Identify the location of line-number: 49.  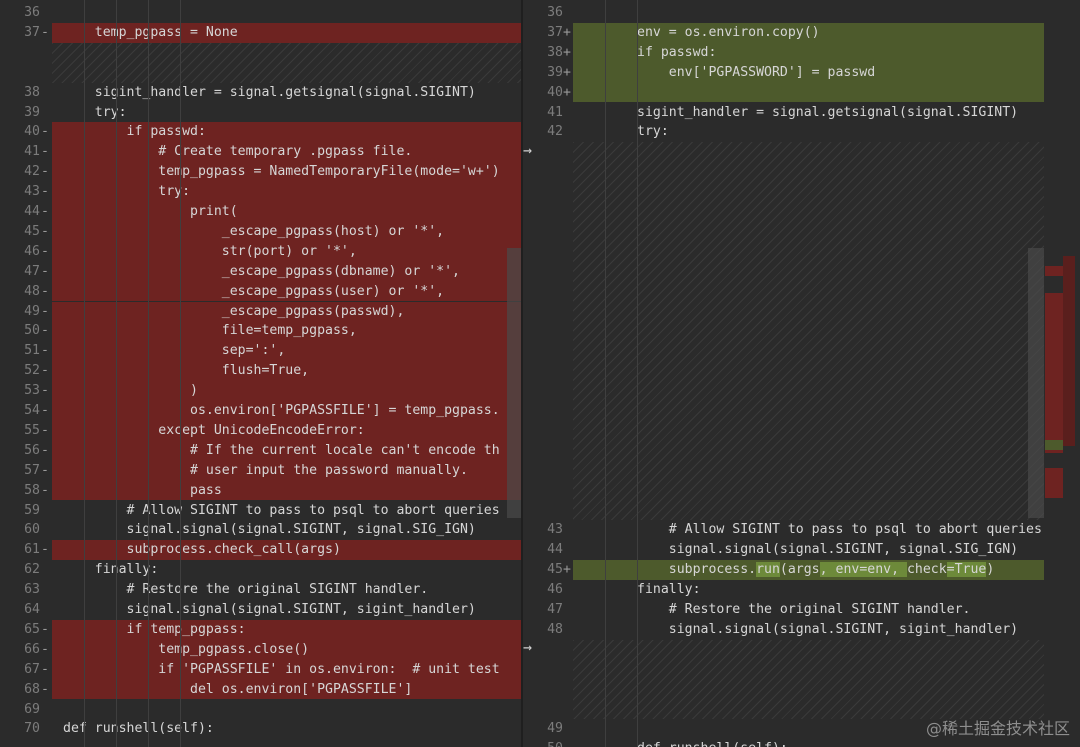
(32, 311).